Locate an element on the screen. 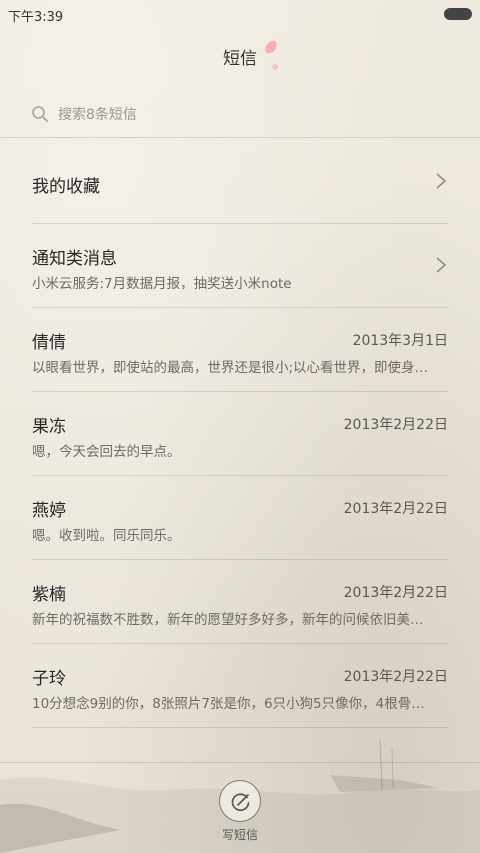  conversation-name: 通知类消息 is located at coordinates (74, 259).